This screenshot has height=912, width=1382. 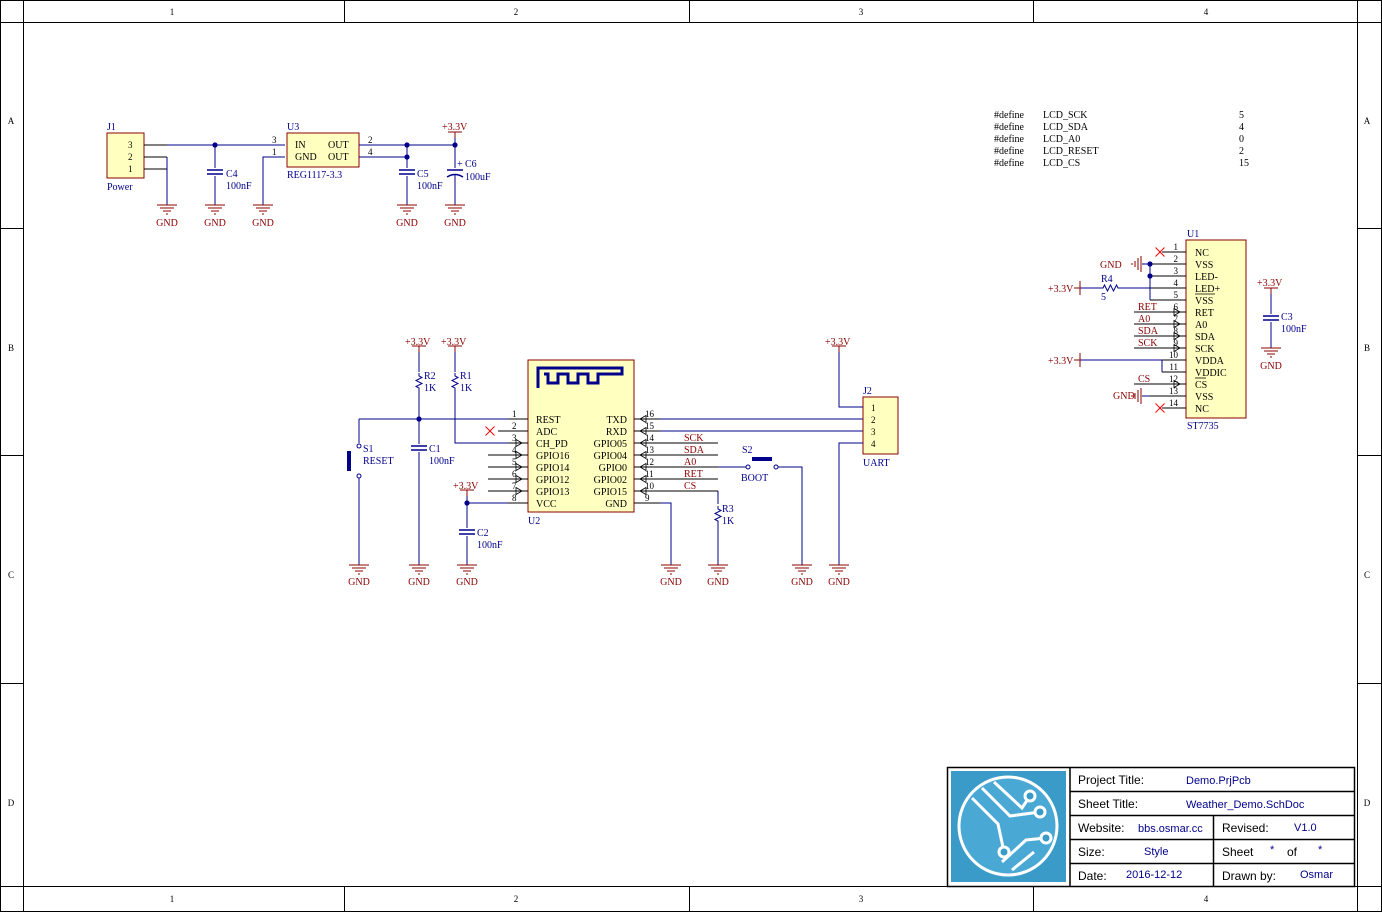 I want to click on net-label-a0: A0, so click(x=690, y=462).